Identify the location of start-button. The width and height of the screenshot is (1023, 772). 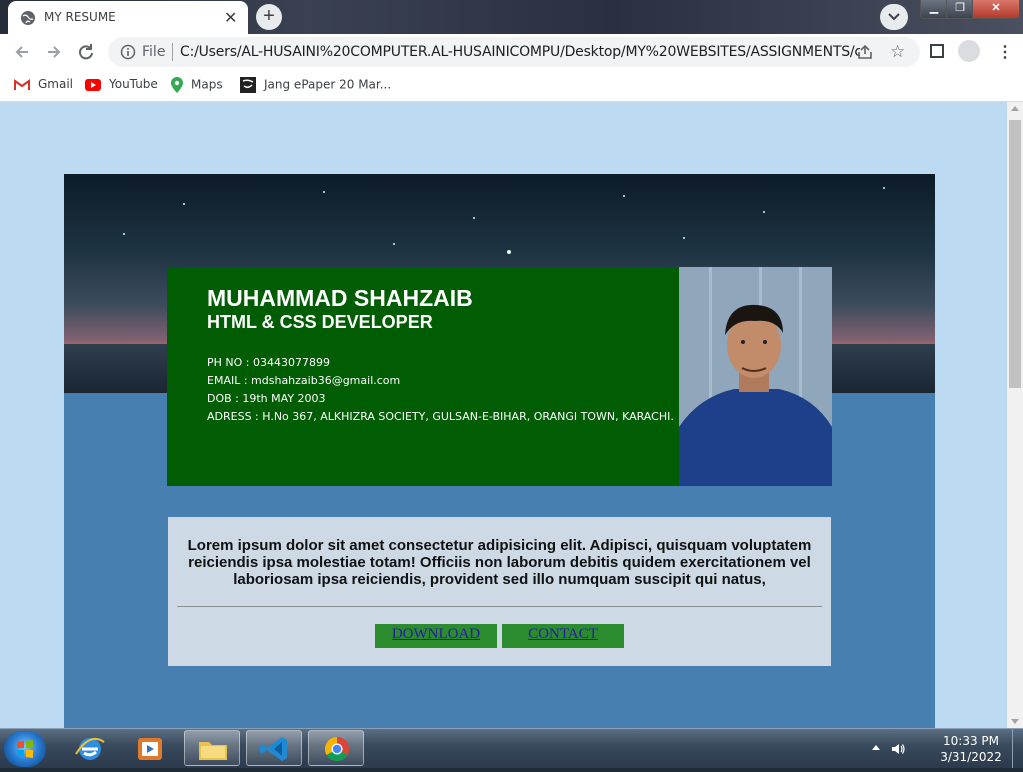
(25, 749).